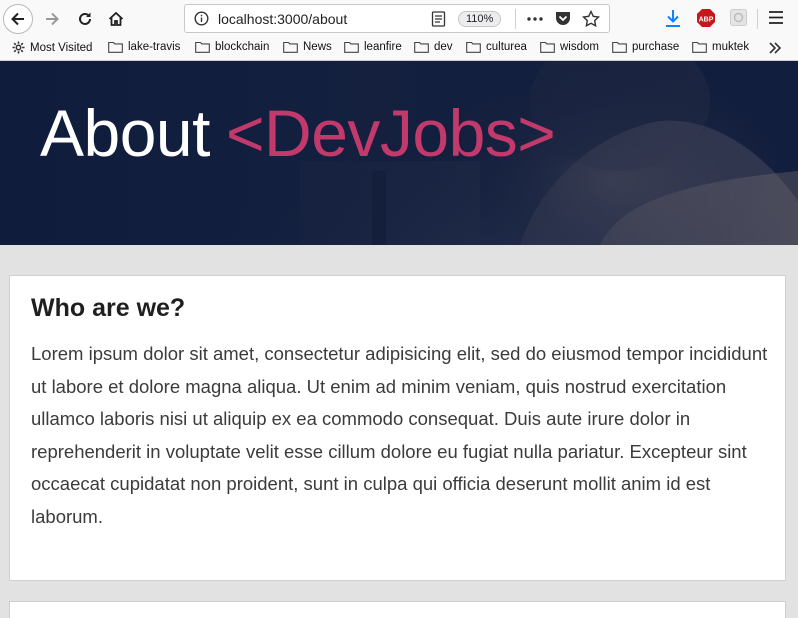 This screenshot has height=618, width=798. I want to click on url-text: localhost:3000/about, so click(282, 19).